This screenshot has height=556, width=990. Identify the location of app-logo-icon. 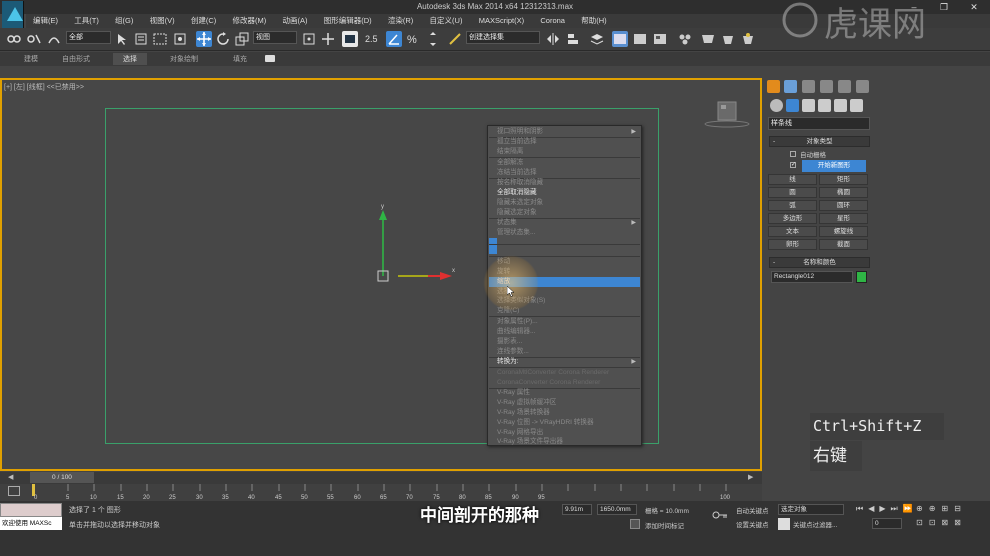
(13, 14).